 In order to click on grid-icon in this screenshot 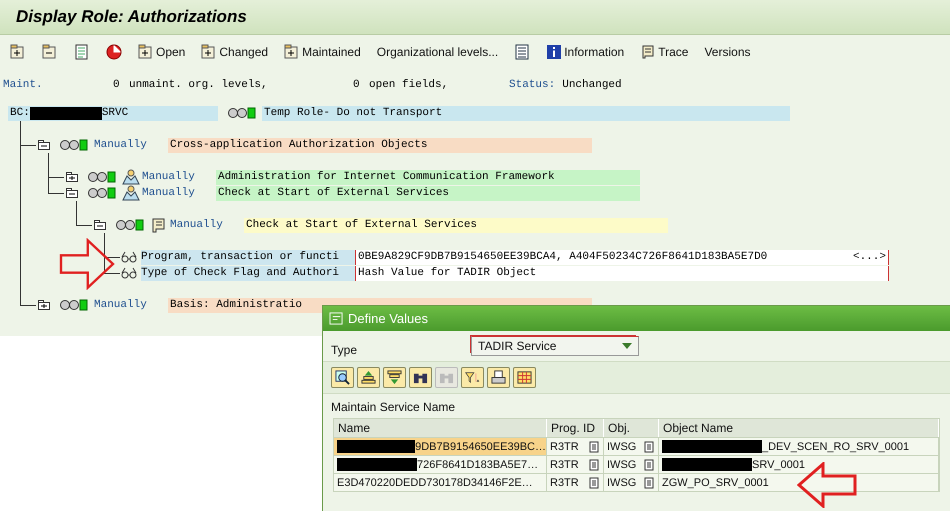, I will do `click(524, 377)`.